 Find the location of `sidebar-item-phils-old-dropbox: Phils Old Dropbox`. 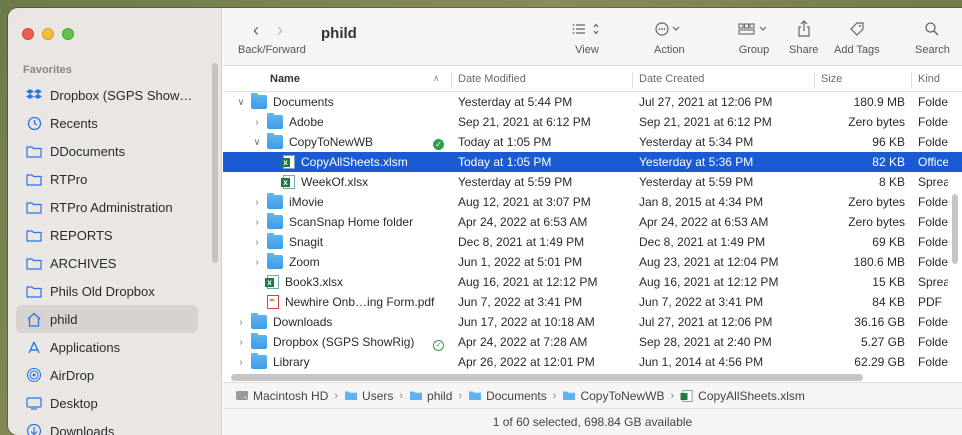

sidebar-item-phils-old-dropbox: Phils Old Dropbox is located at coordinates (107, 291).